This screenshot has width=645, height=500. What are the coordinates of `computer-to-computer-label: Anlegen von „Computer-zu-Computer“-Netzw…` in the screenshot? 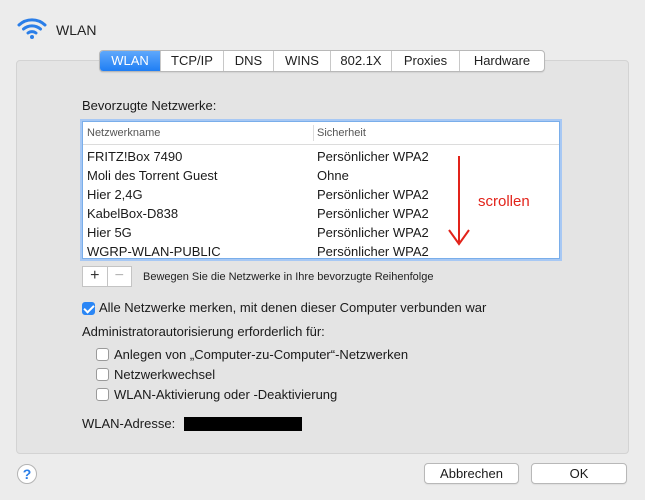 It's located at (261, 354).